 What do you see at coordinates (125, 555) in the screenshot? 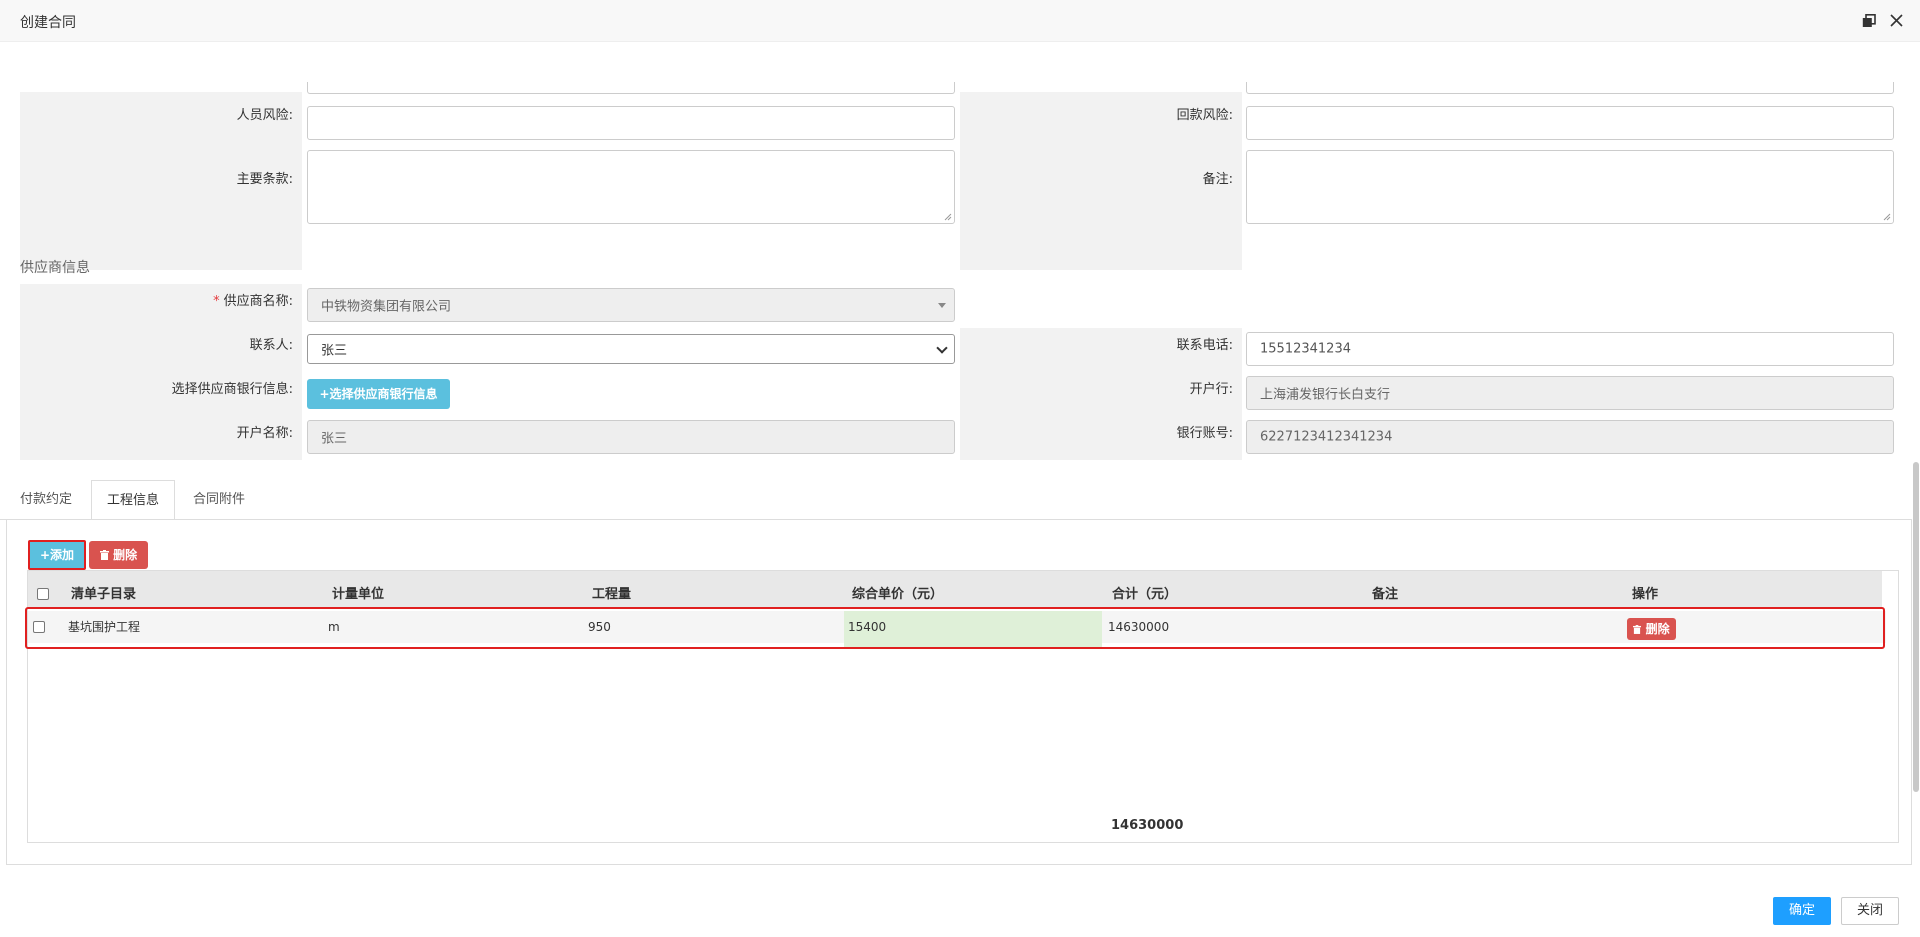
I see `delete-button-label: 删除` at bounding box center [125, 555].